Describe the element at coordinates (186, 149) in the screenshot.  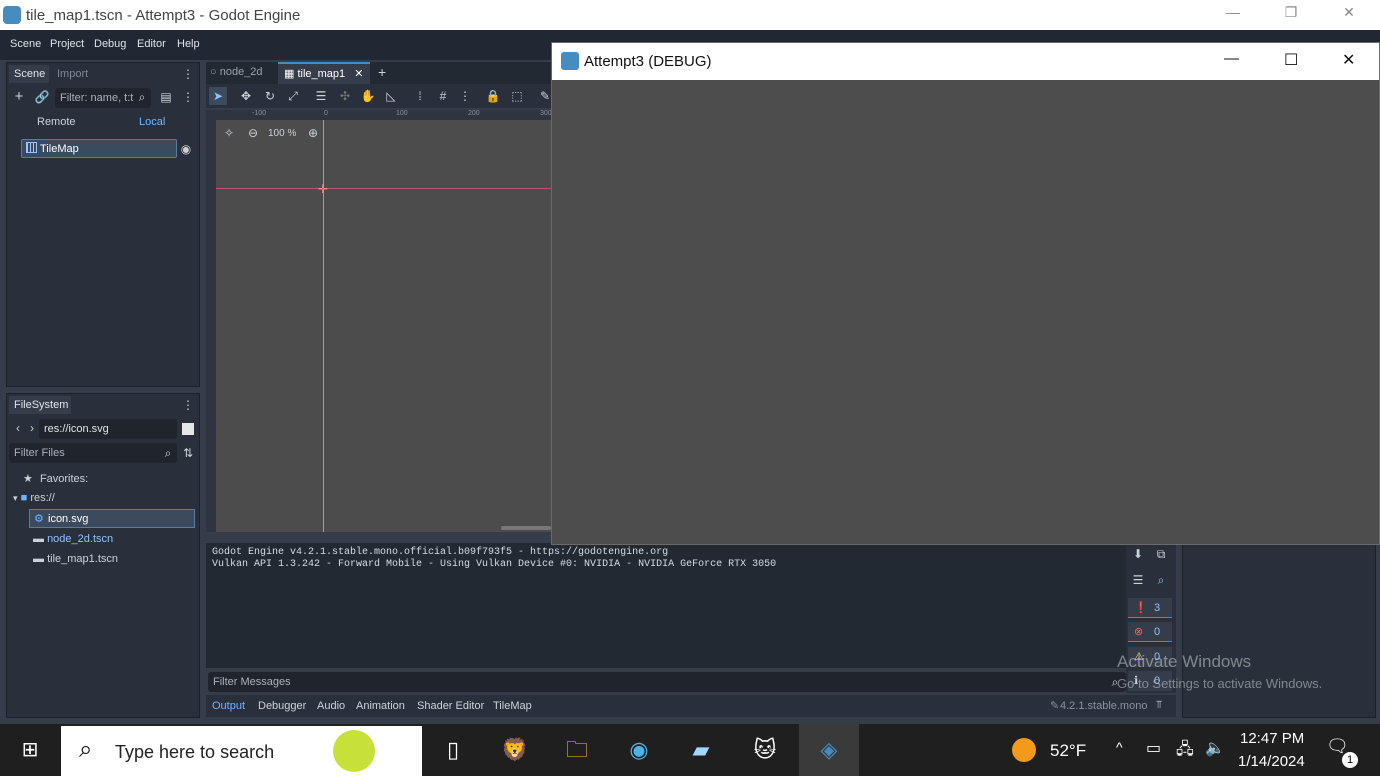
I see `visibility-eye-icon: ◉` at that location.